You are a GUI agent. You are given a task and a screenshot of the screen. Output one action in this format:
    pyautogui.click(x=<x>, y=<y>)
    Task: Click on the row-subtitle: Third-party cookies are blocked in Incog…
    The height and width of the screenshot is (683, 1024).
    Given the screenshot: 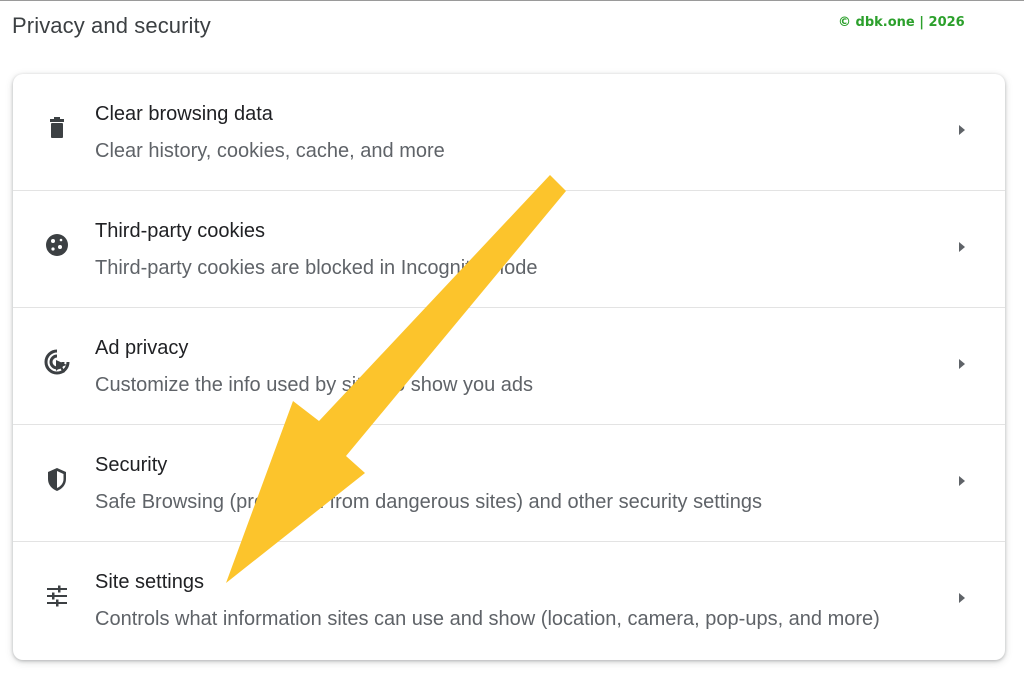 What is the action you would take?
    pyautogui.click(x=316, y=268)
    